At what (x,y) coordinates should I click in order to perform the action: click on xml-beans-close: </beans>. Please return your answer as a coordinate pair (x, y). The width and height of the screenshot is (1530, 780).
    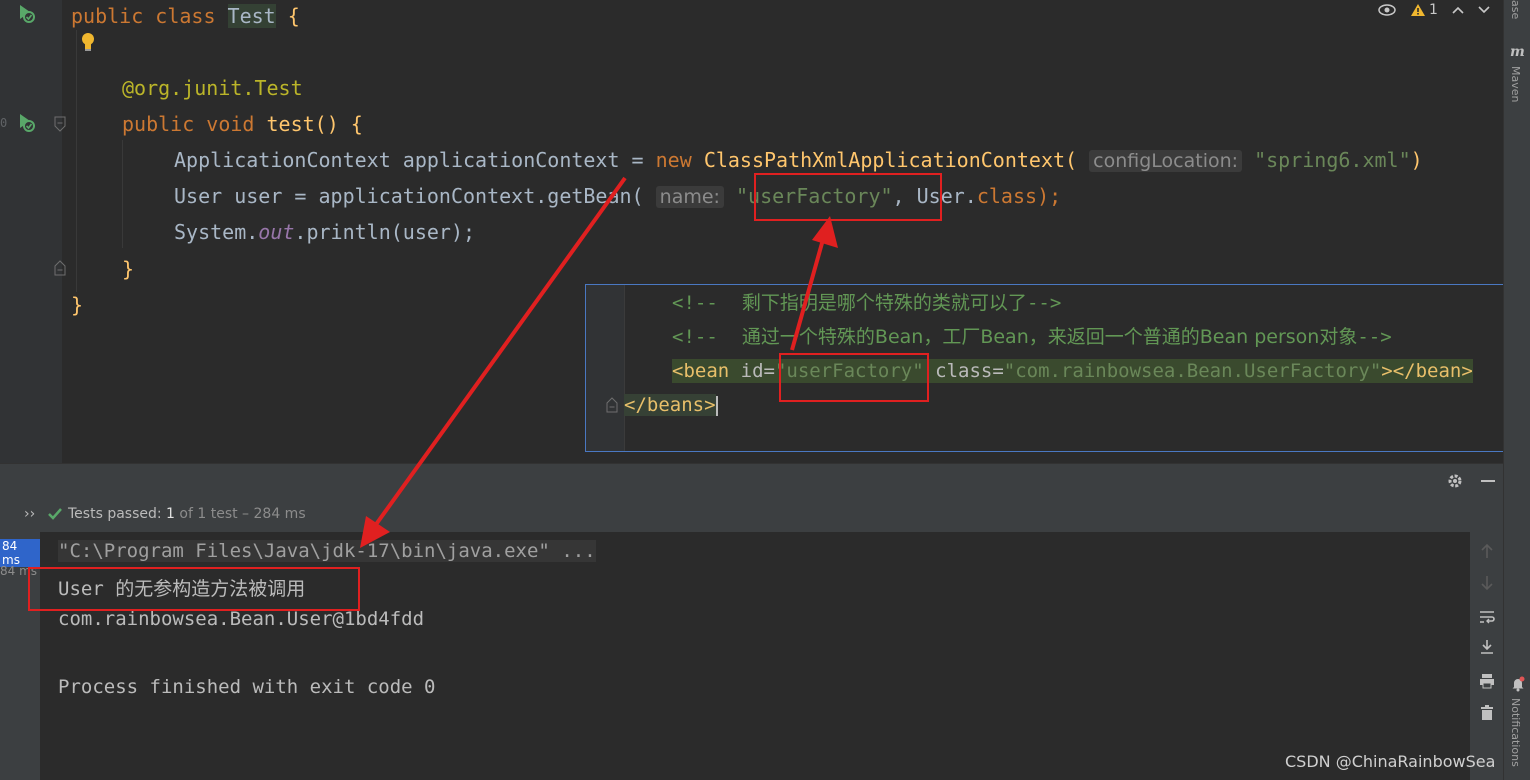
    Looking at the image, I should click on (671, 405).